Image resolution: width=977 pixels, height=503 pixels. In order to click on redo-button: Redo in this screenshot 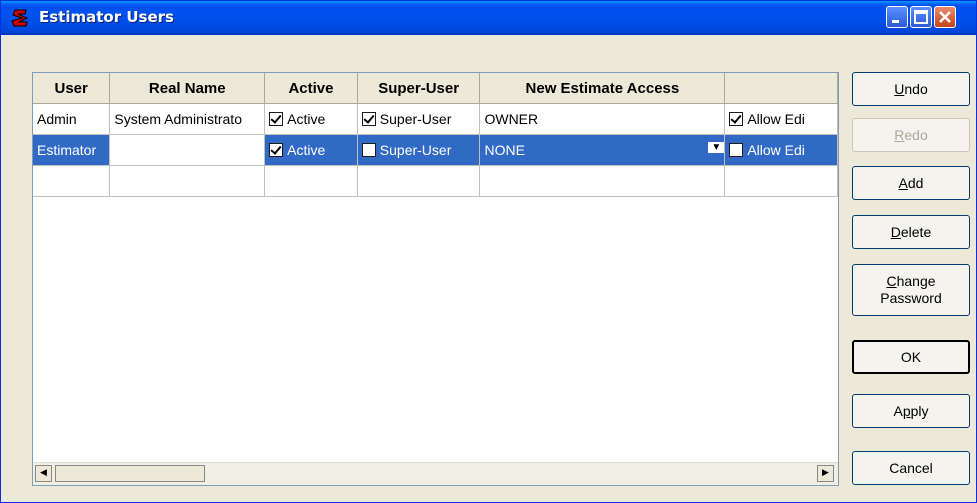, I will do `click(911, 135)`.